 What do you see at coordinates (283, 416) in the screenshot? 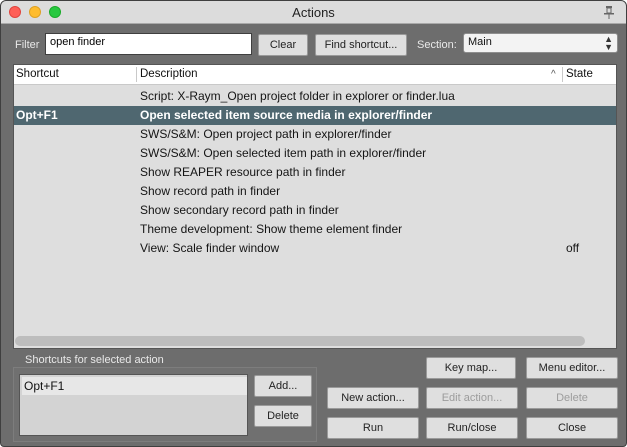
I see `delete-shortcut-button: Delete` at bounding box center [283, 416].